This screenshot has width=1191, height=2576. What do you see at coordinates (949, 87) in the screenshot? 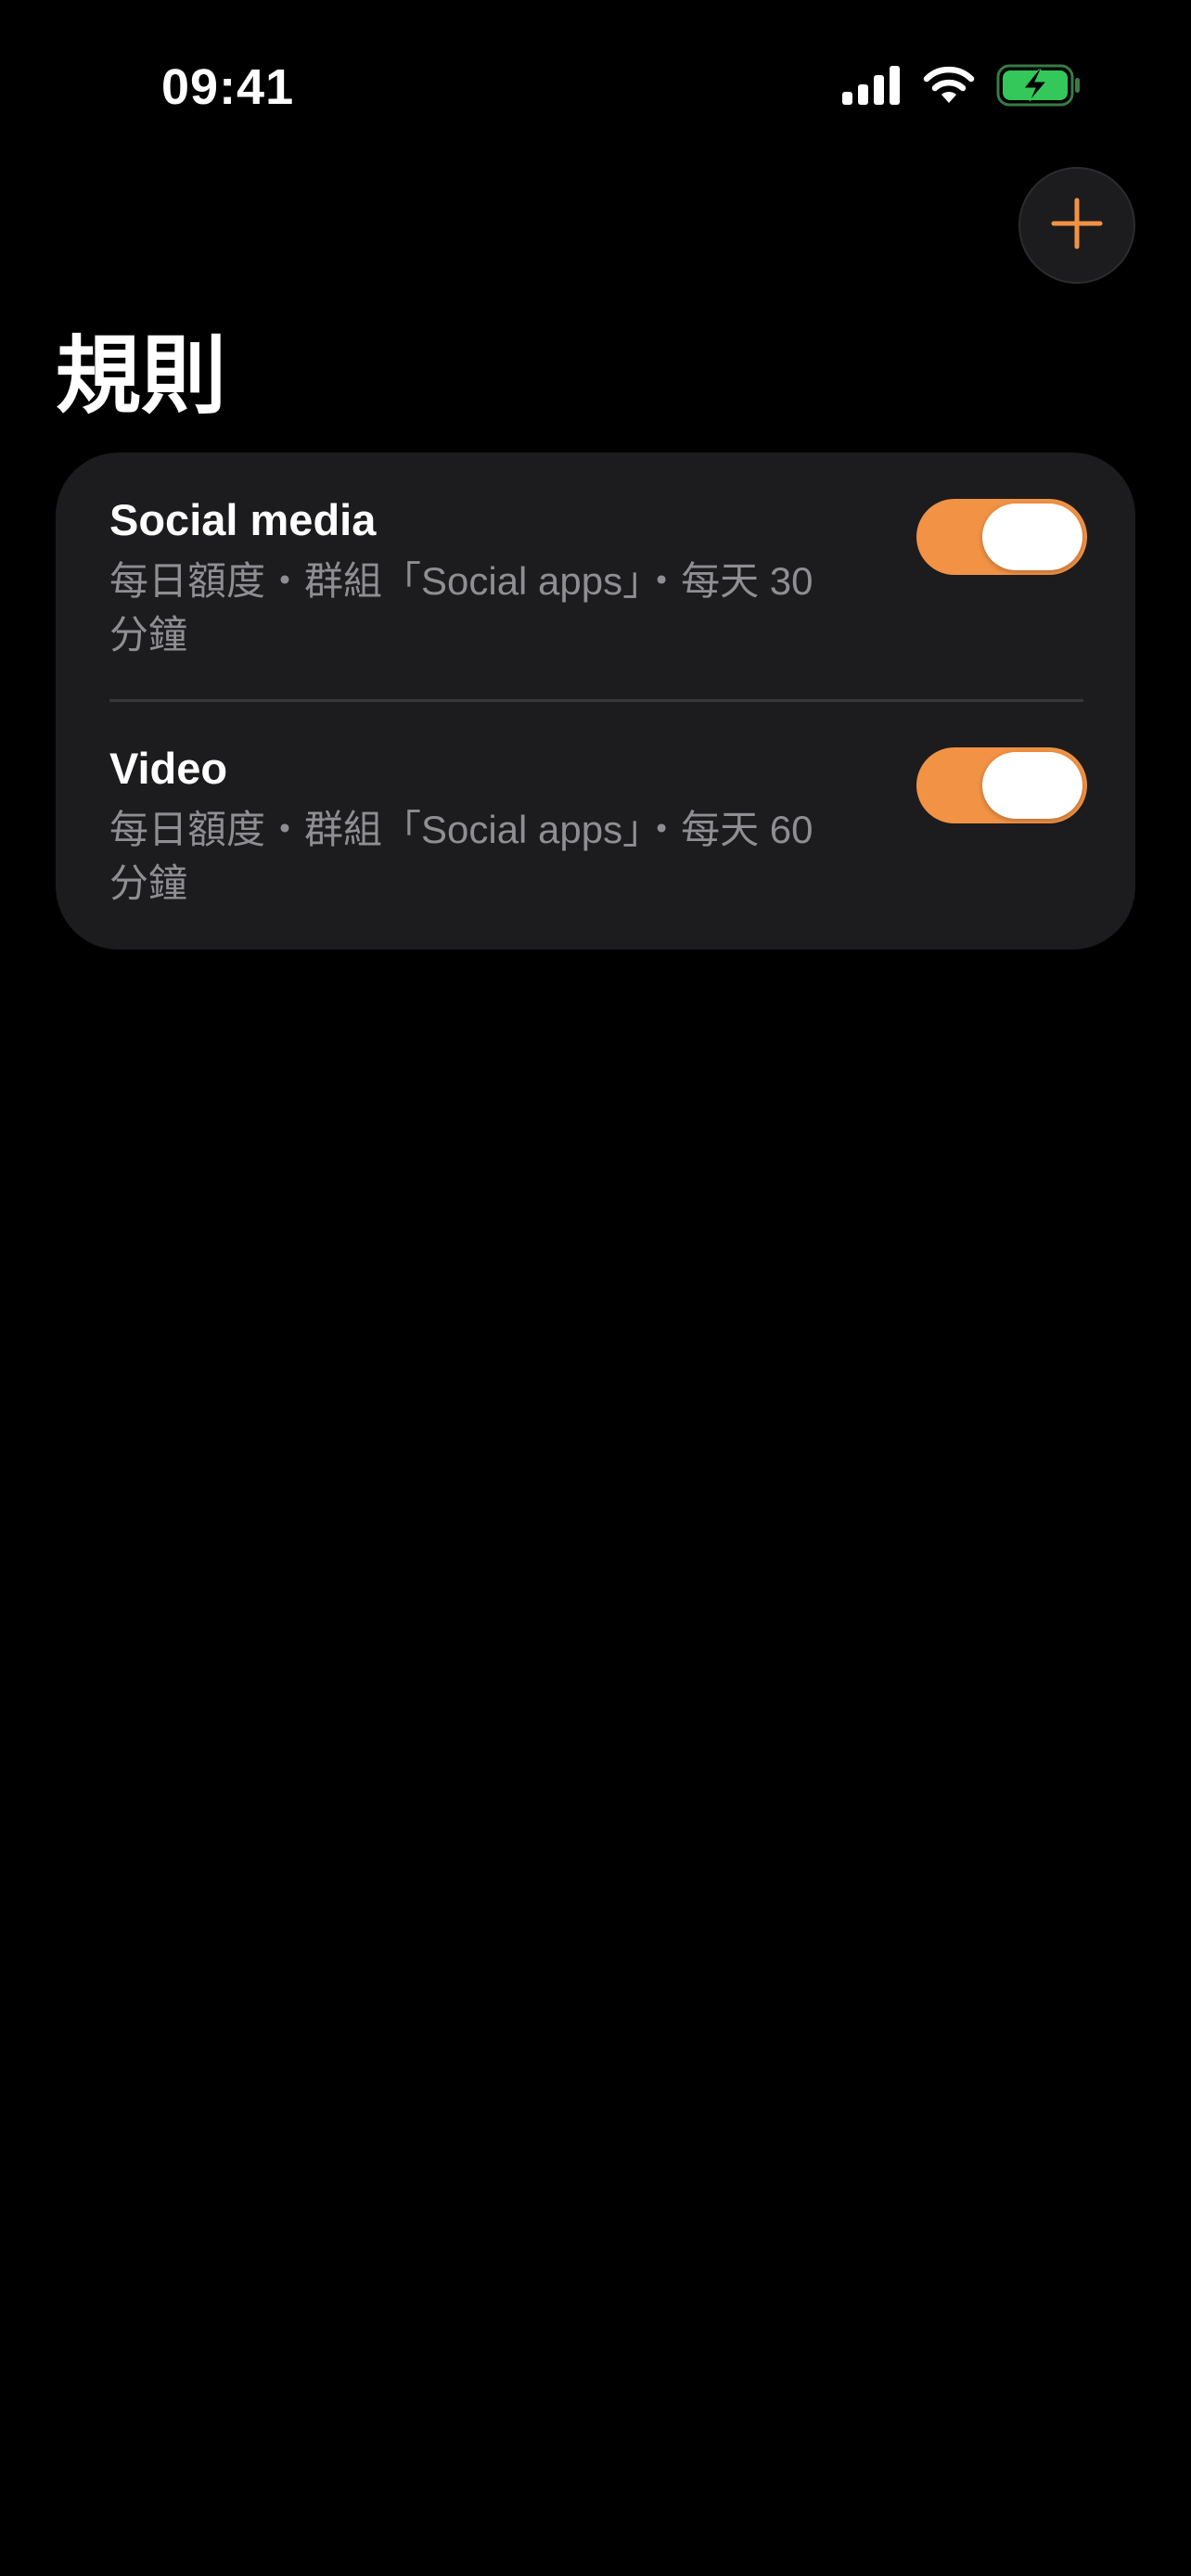
I see `wifi-icon` at bounding box center [949, 87].